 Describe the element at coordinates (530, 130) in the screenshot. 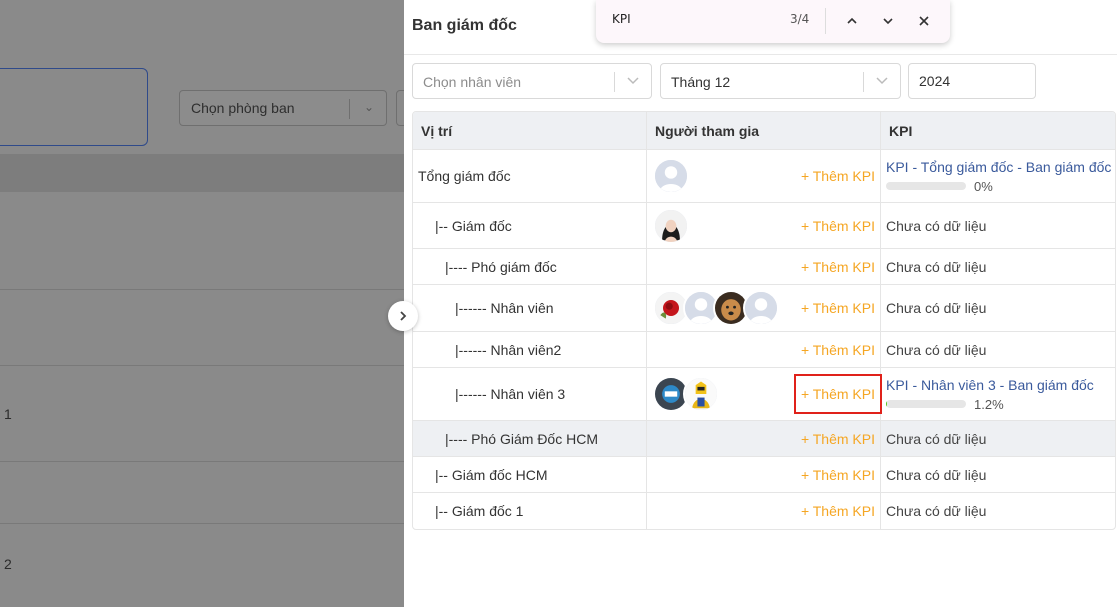

I see `header-position: Vị trí` at that location.